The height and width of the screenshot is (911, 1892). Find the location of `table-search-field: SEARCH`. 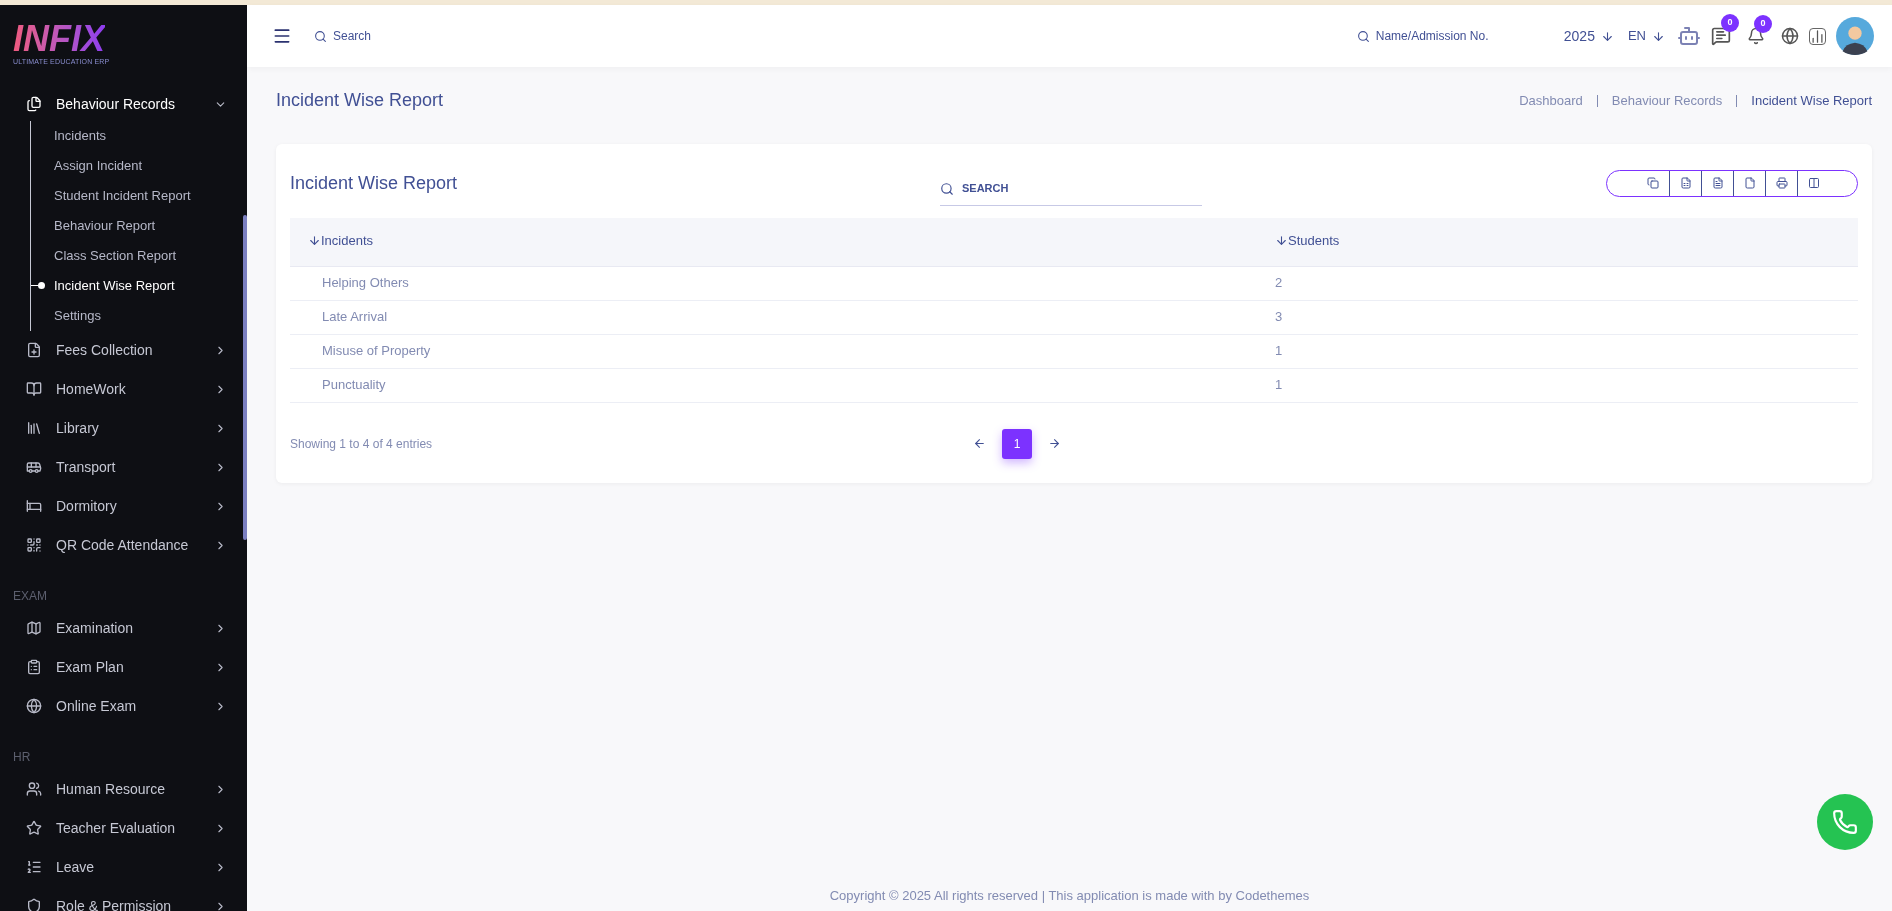

table-search-field: SEARCH is located at coordinates (1082, 188).